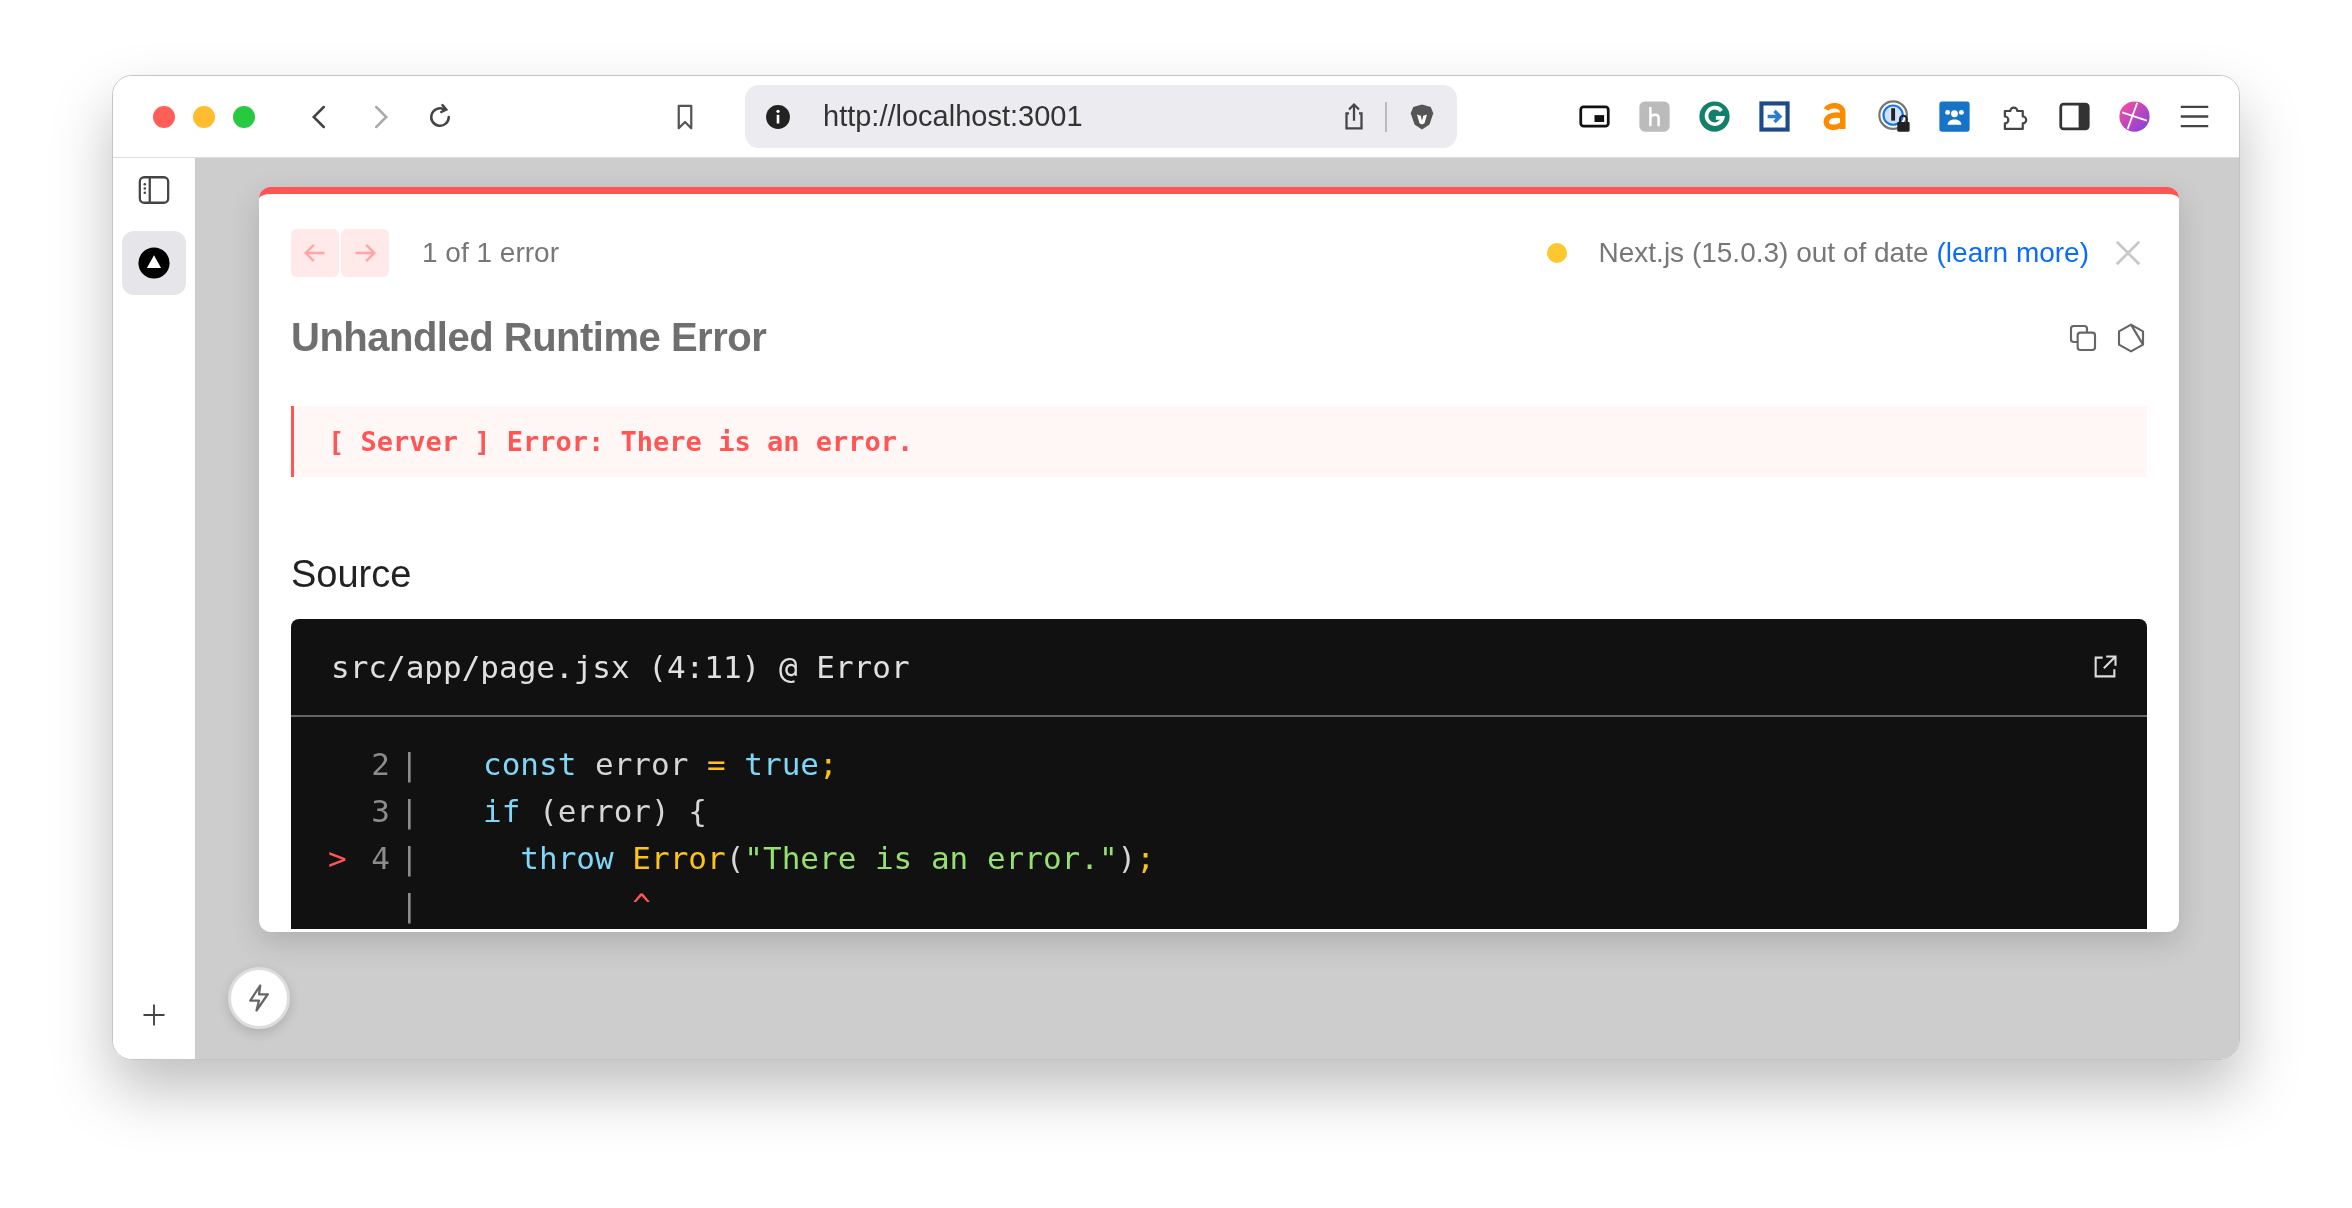 Image resolution: width=2352 pixels, height=1208 pixels. I want to click on version-notice: Next.js (15.0.3) out of date, so click(1763, 253).